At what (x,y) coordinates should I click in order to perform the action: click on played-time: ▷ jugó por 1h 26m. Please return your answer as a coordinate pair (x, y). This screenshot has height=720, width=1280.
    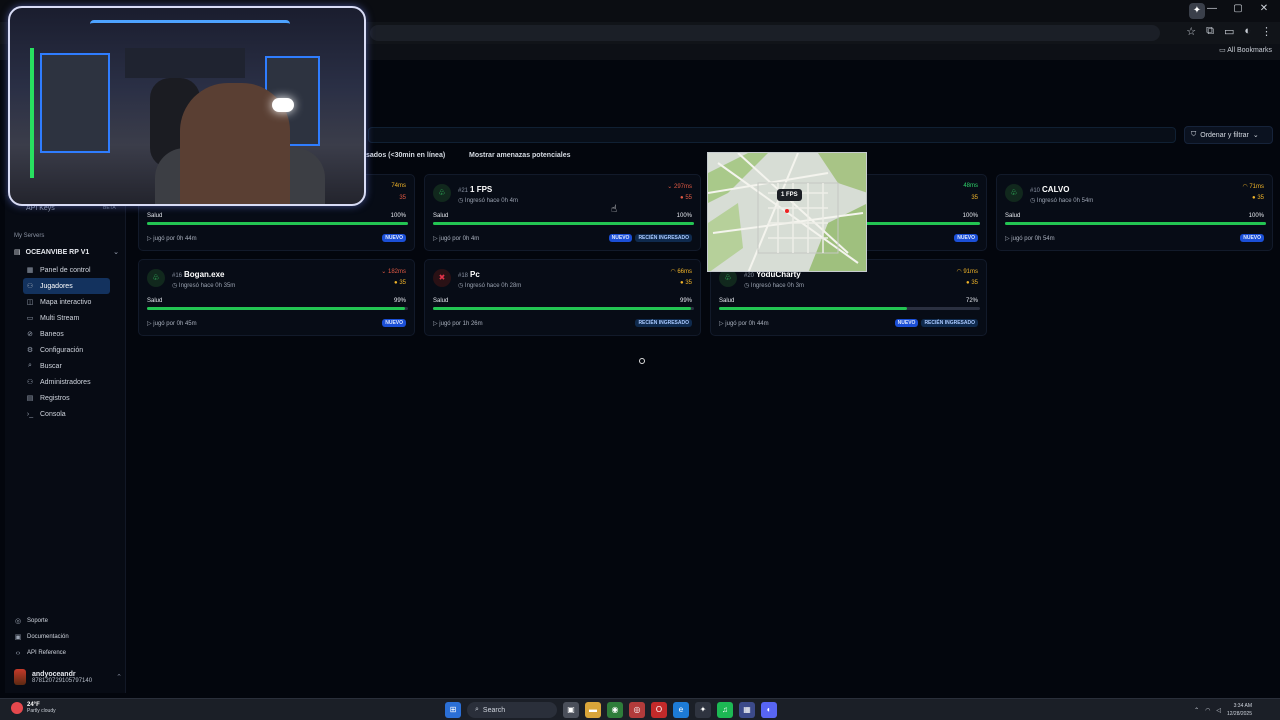
    Looking at the image, I should click on (458, 324).